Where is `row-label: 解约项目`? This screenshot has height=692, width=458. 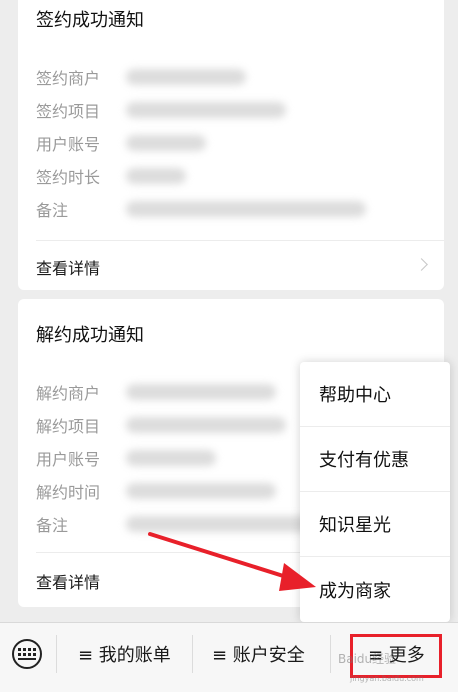 row-label: 解约项目 is located at coordinates (68, 426).